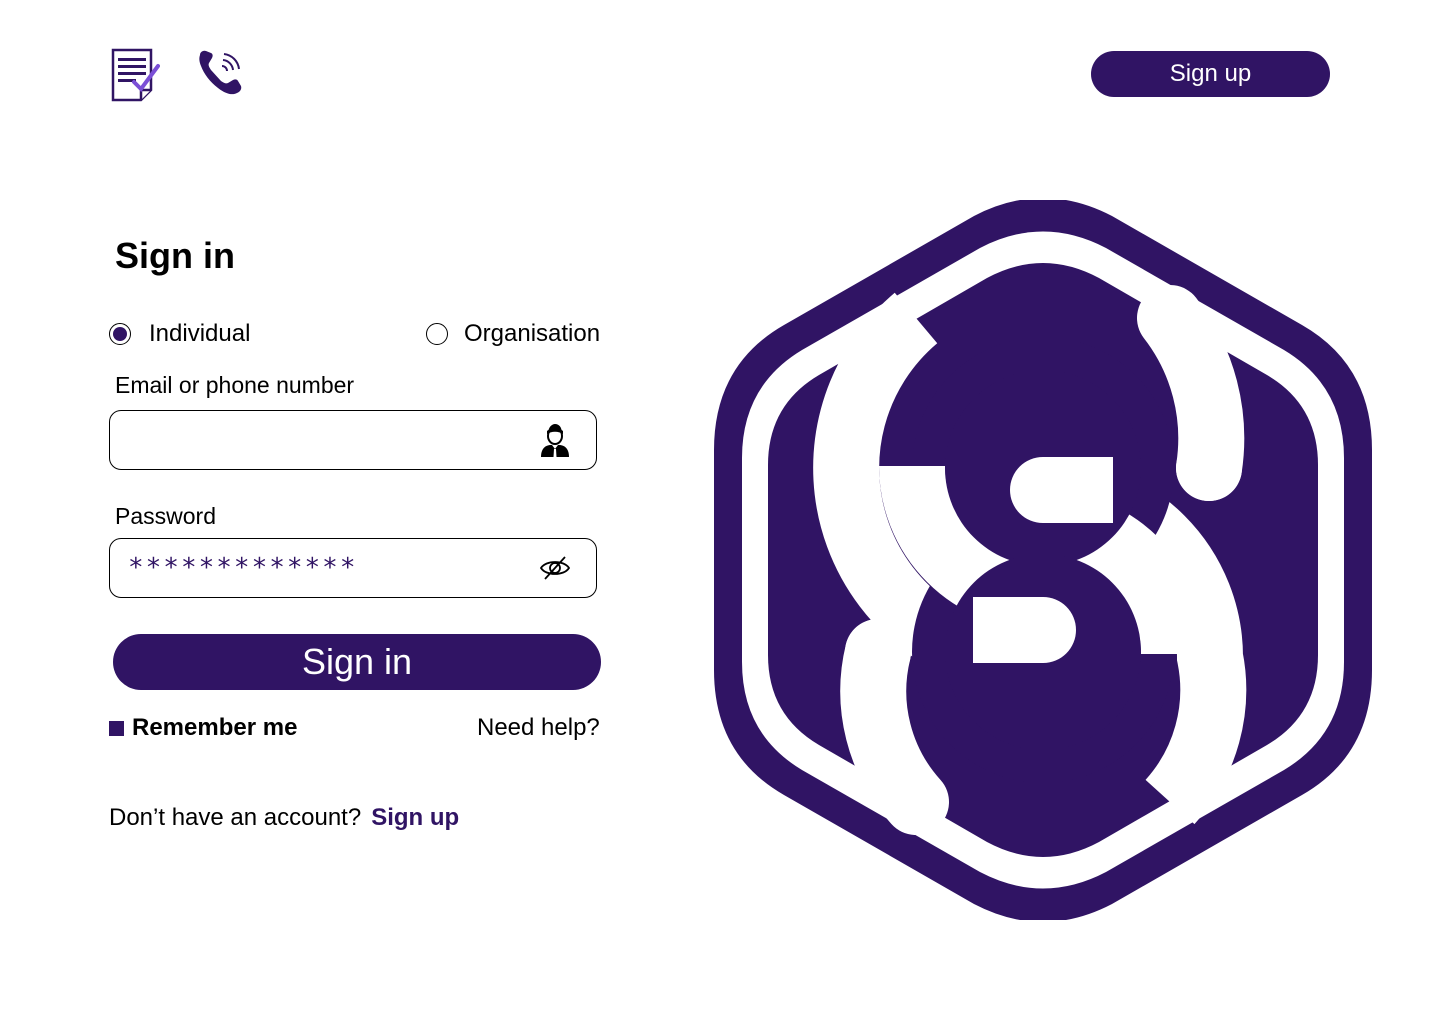 Image resolution: width=1440 pixels, height=1024 pixels. I want to click on password-input, so click(324, 568).